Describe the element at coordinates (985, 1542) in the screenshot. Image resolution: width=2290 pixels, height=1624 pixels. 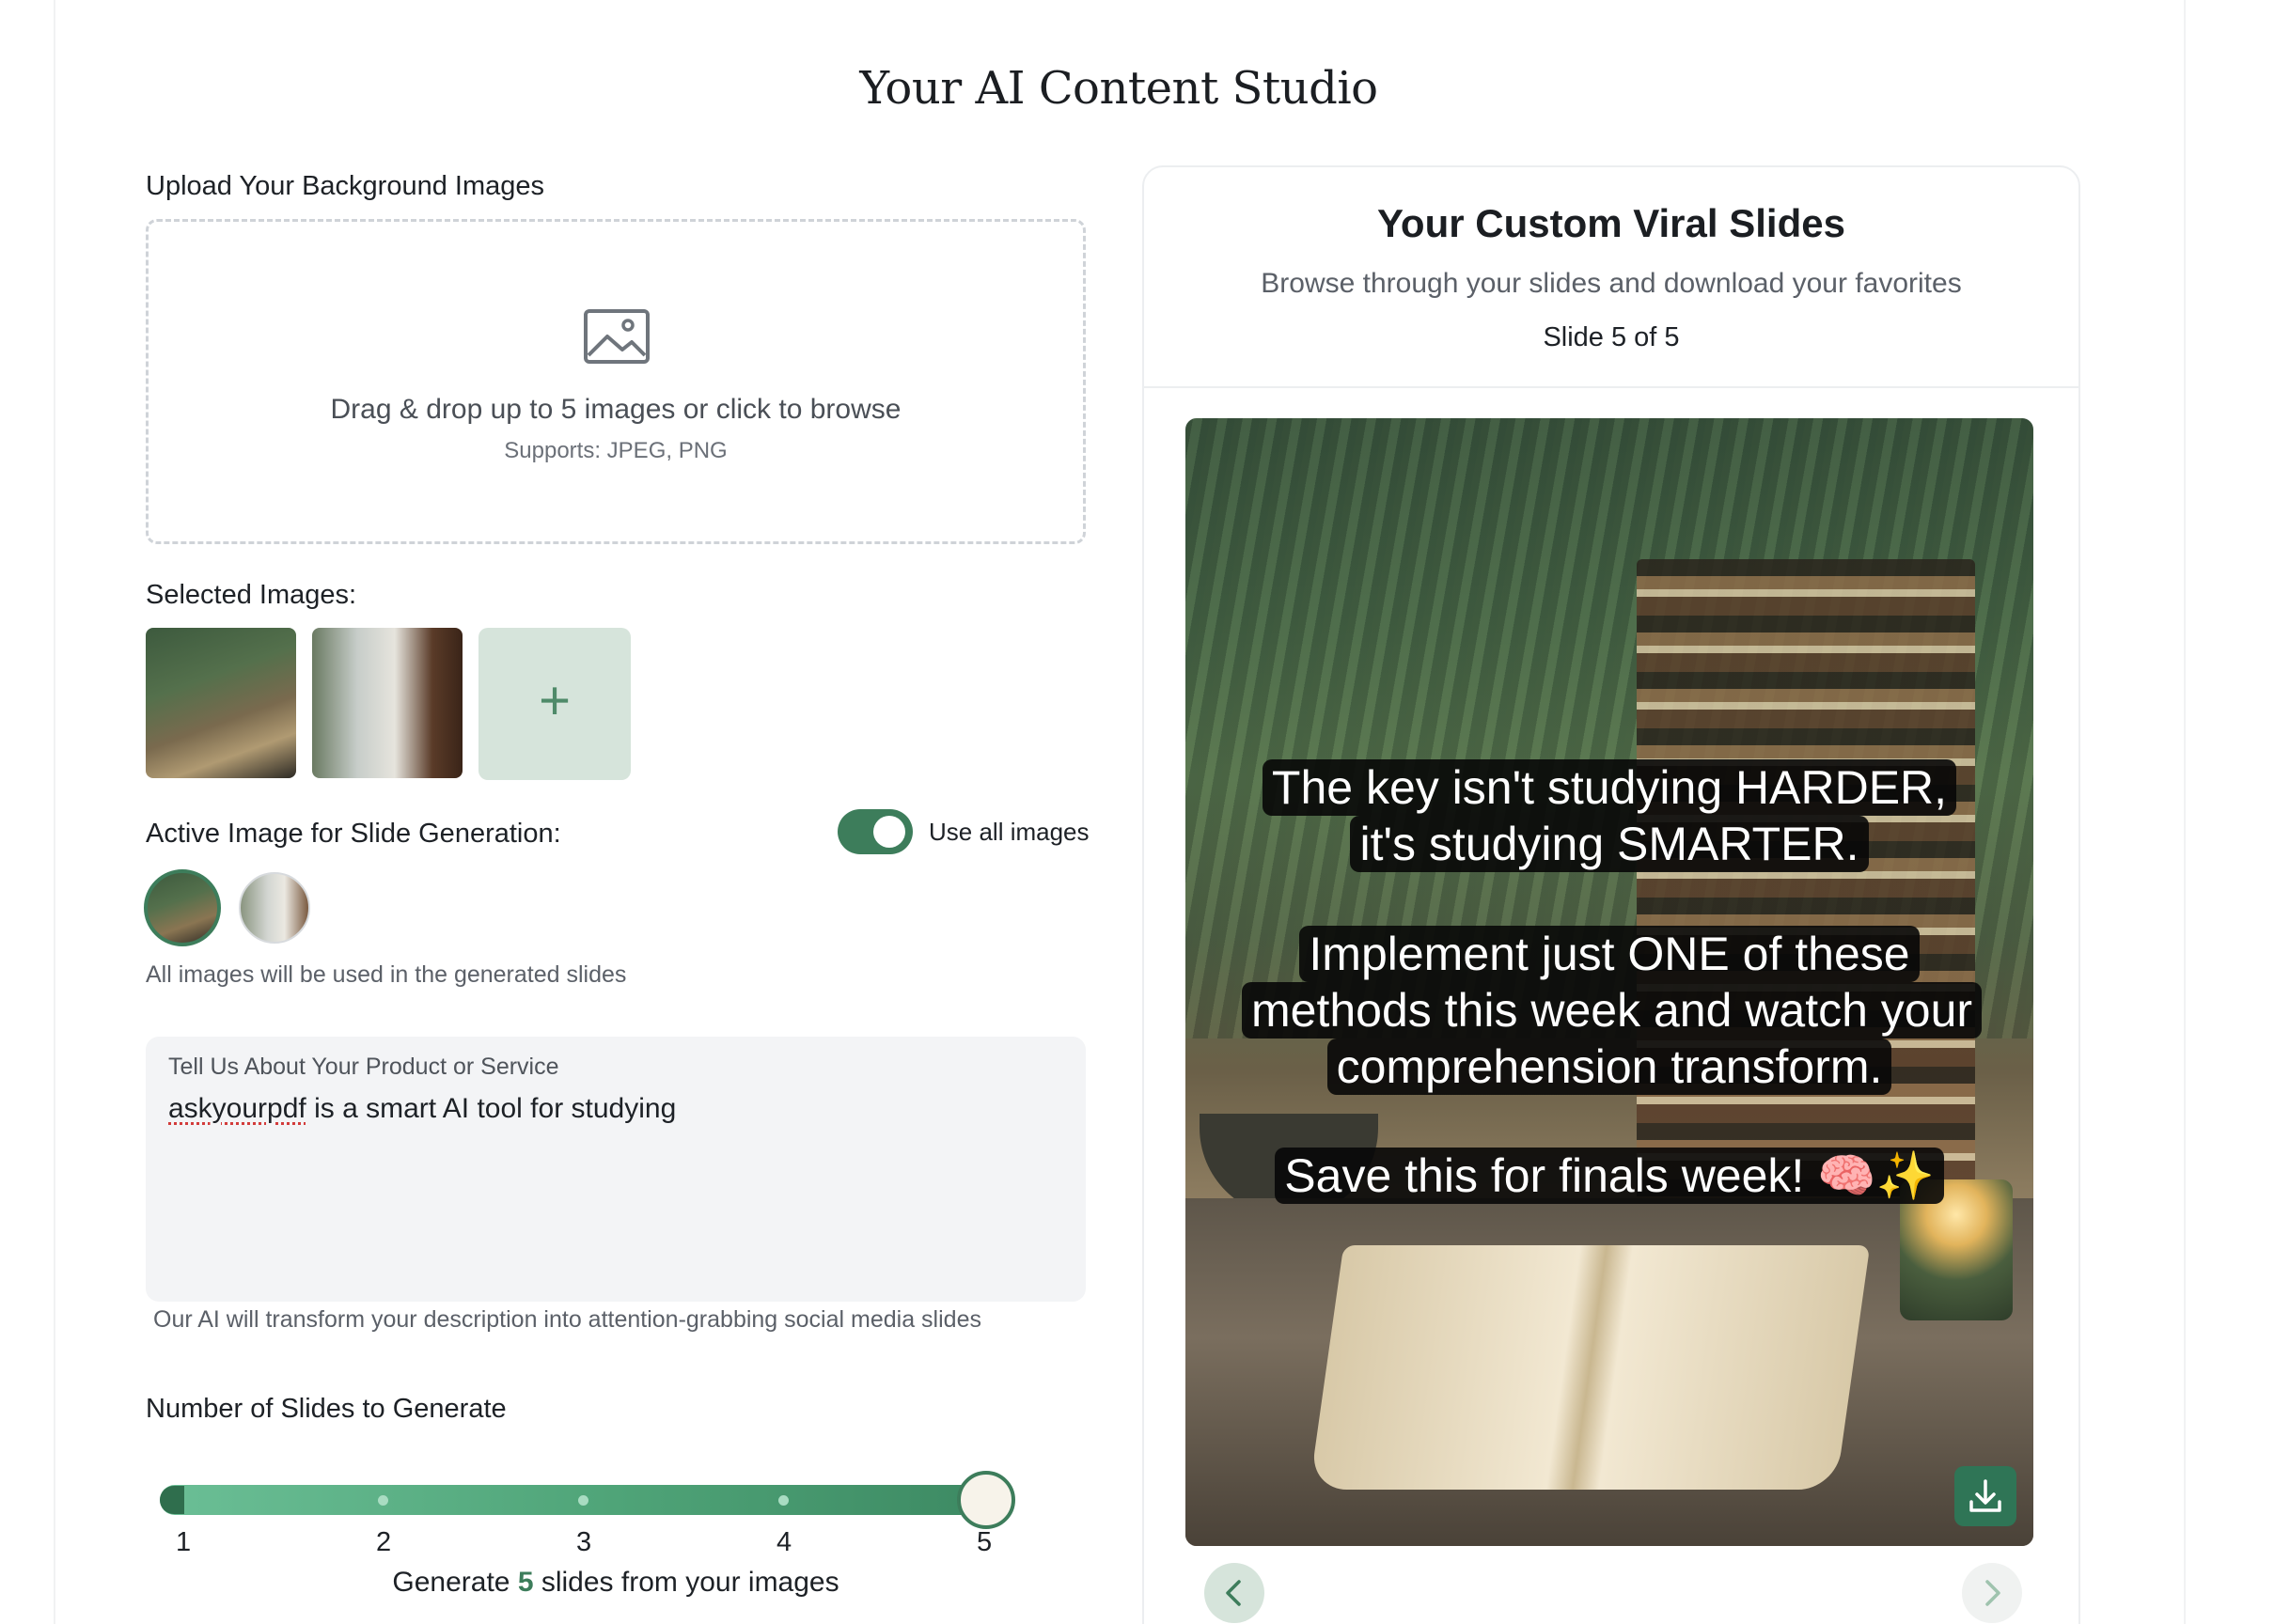
I see `slider-tick-5: 5` at that location.